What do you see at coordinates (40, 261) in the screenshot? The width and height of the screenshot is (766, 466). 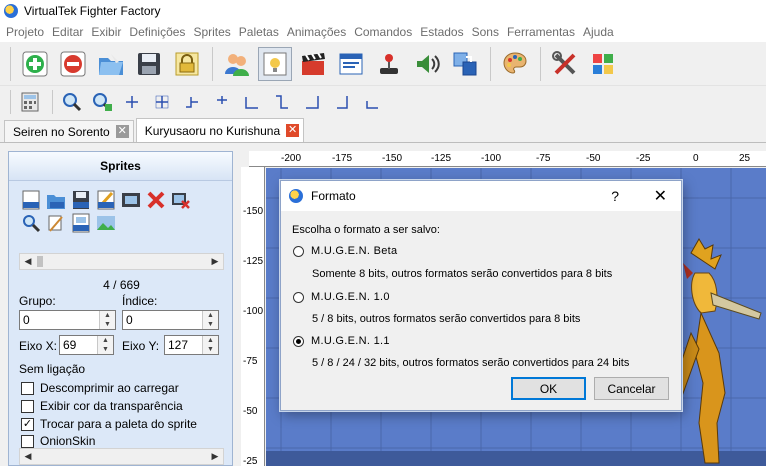 I see `scroll-thumb` at bounding box center [40, 261].